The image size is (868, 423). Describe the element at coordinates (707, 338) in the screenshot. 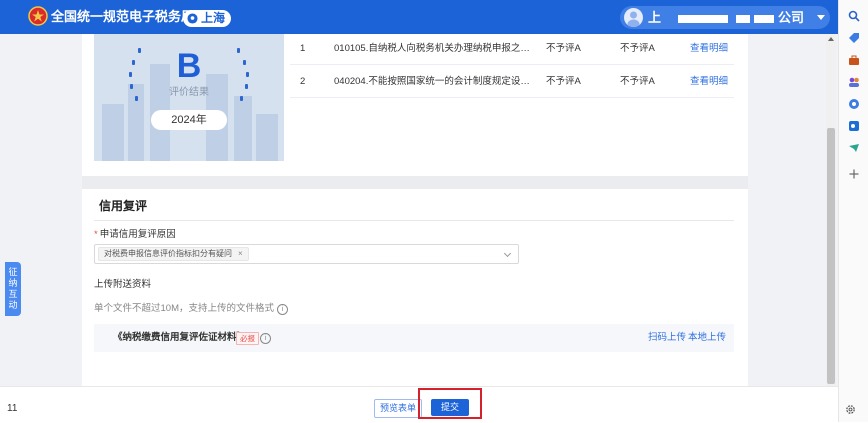

I see `local-upload-link: 本地上传` at that location.